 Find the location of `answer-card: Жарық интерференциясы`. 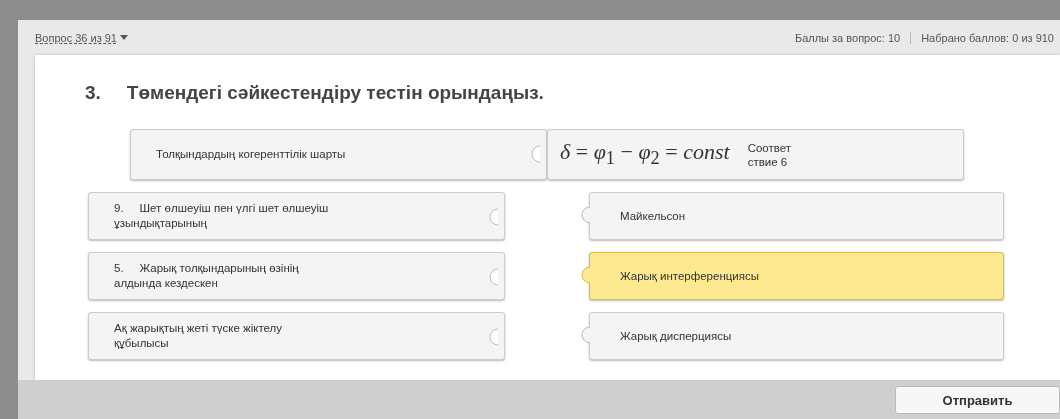

answer-card: Жарық интерференциясы is located at coordinates (796, 276).